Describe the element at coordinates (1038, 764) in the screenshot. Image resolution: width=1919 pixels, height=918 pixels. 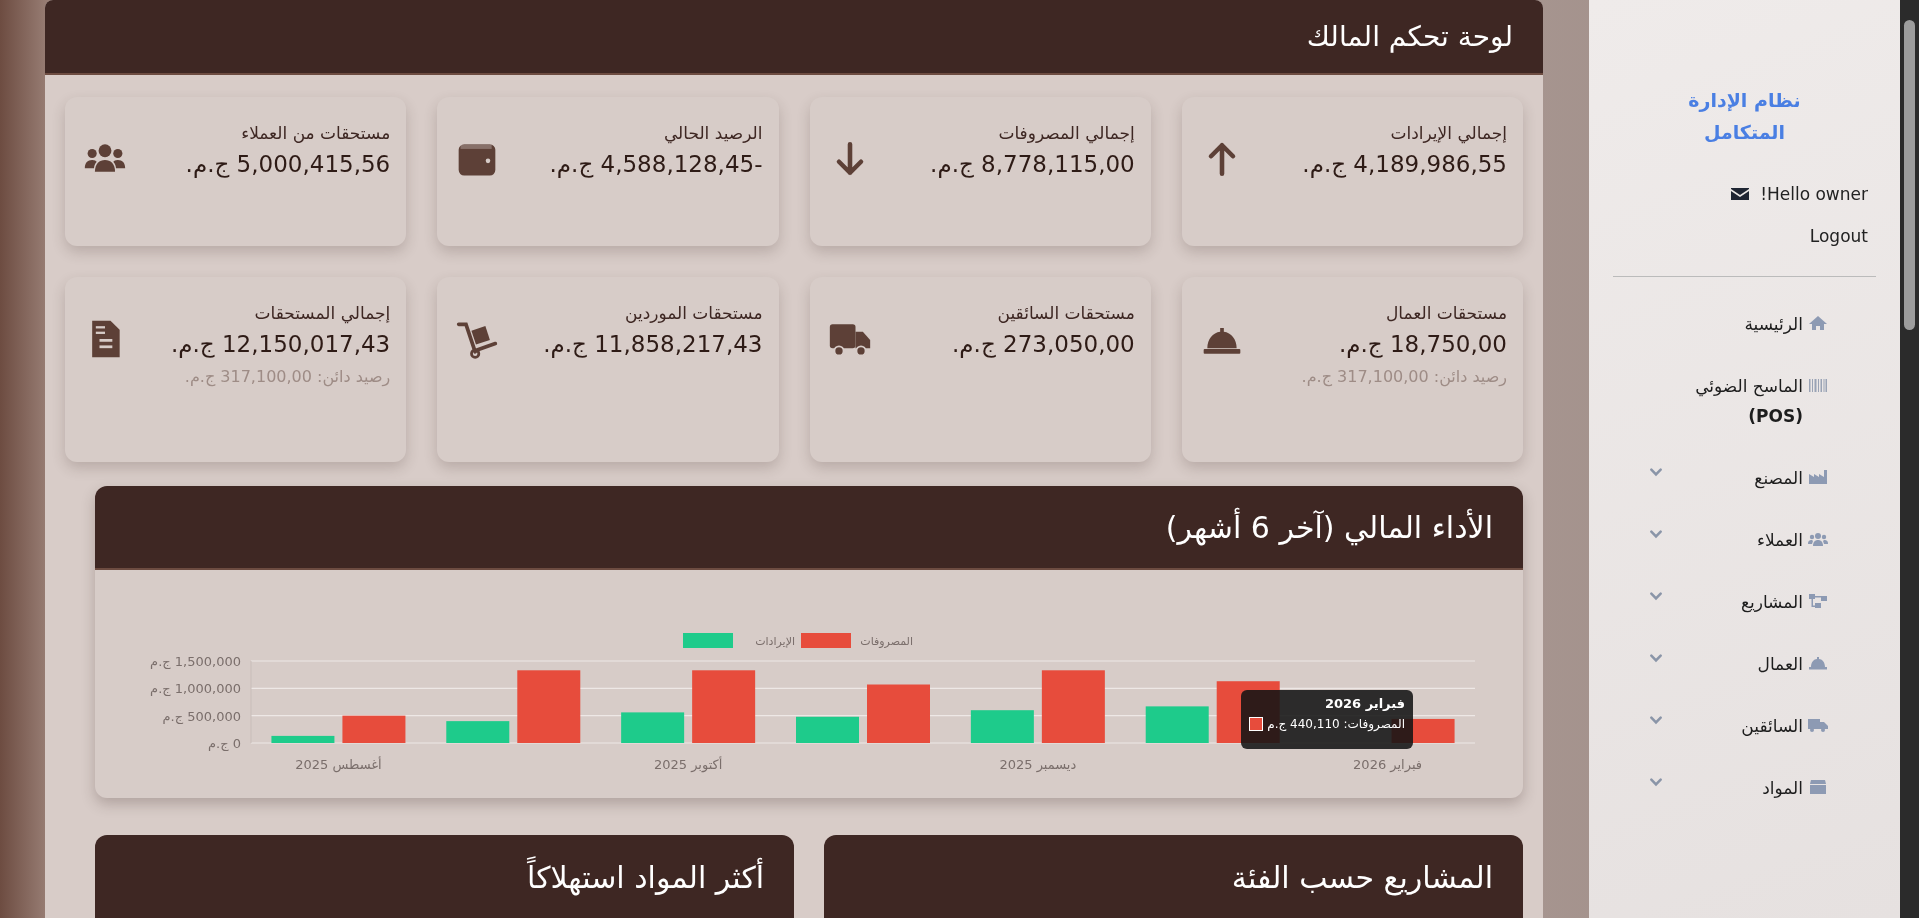
I see `axis-label: ديسمبر 2025` at that location.